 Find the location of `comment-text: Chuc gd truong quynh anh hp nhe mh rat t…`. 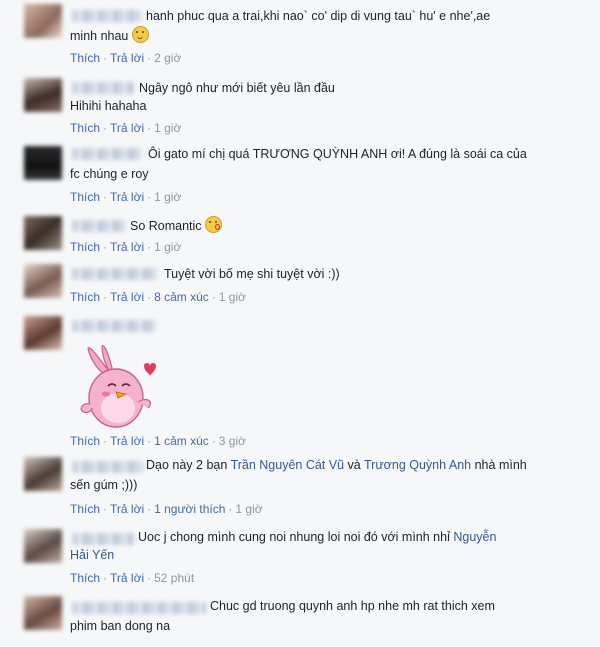

comment-text: Chuc gd truong quynh anh hp nhe mh rat t… is located at coordinates (352, 606).